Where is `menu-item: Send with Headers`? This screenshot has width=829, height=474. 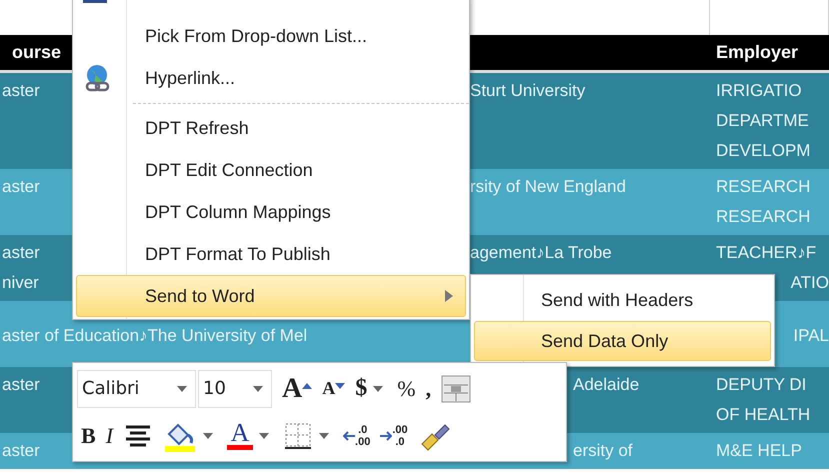 menu-item: Send with Headers is located at coordinates (622, 300).